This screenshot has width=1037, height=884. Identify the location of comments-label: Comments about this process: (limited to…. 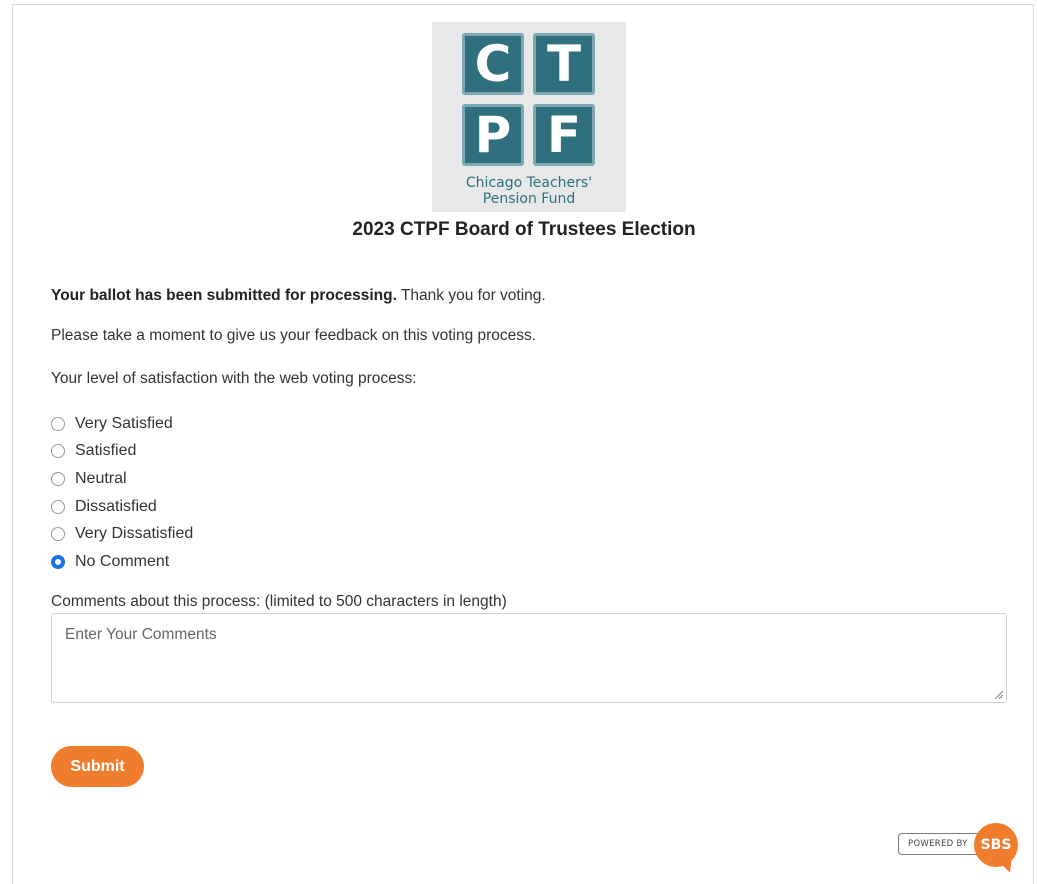
(279, 601).